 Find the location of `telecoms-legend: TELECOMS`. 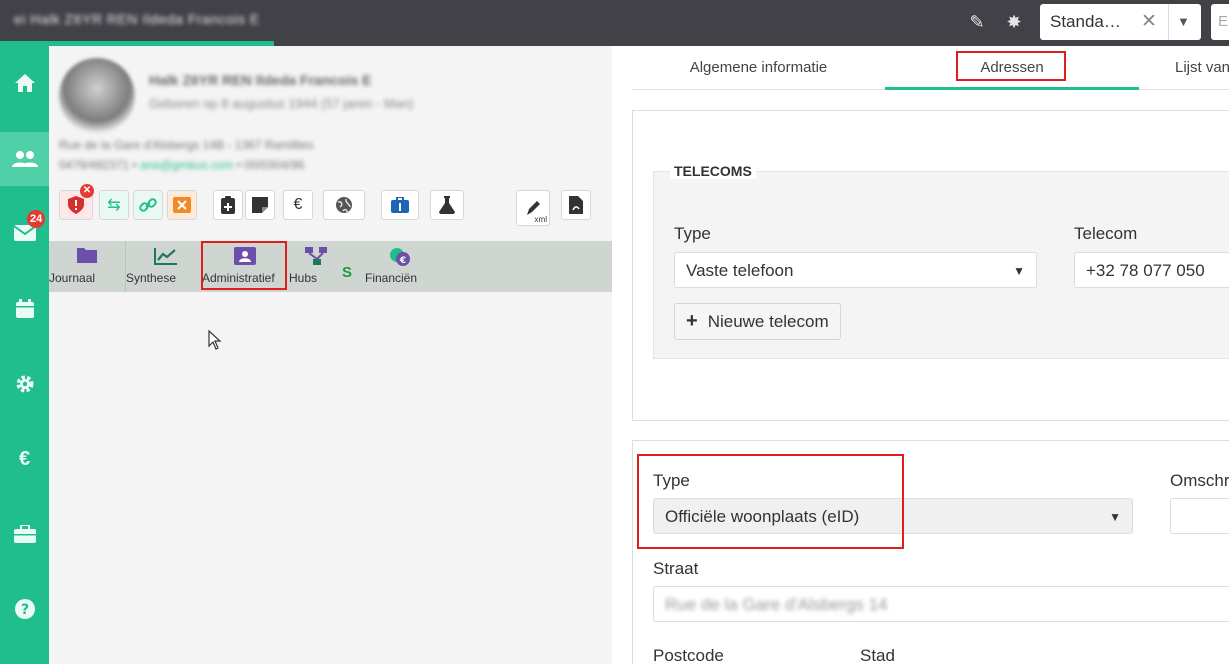

telecoms-legend: TELECOMS is located at coordinates (713, 171).